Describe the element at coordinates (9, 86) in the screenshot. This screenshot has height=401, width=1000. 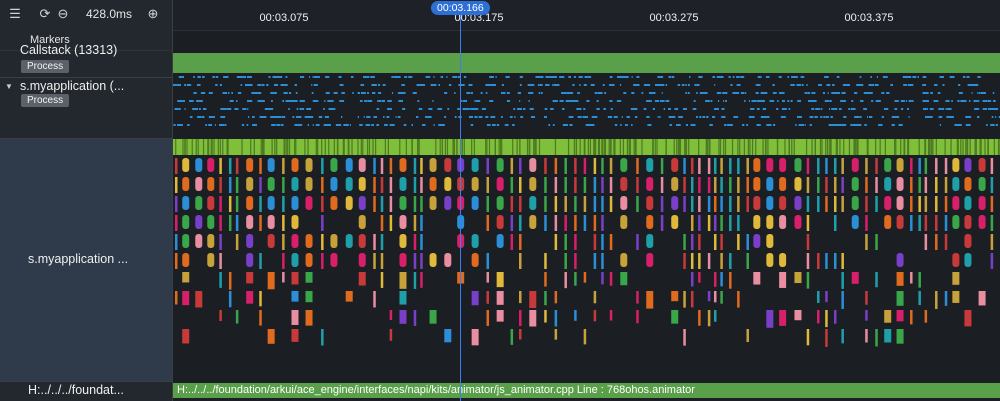
I see `expand-caret-icon: ▼` at that location.